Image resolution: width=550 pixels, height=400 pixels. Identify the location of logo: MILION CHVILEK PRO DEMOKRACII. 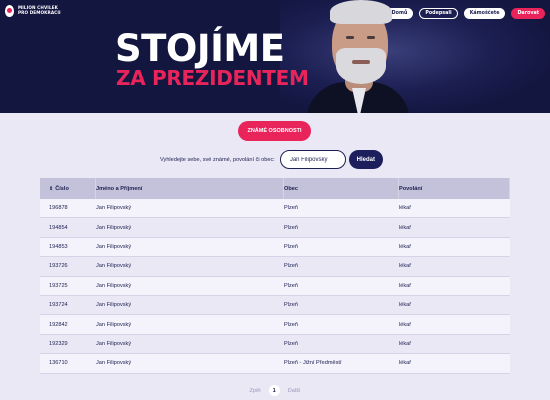
(33, 11).